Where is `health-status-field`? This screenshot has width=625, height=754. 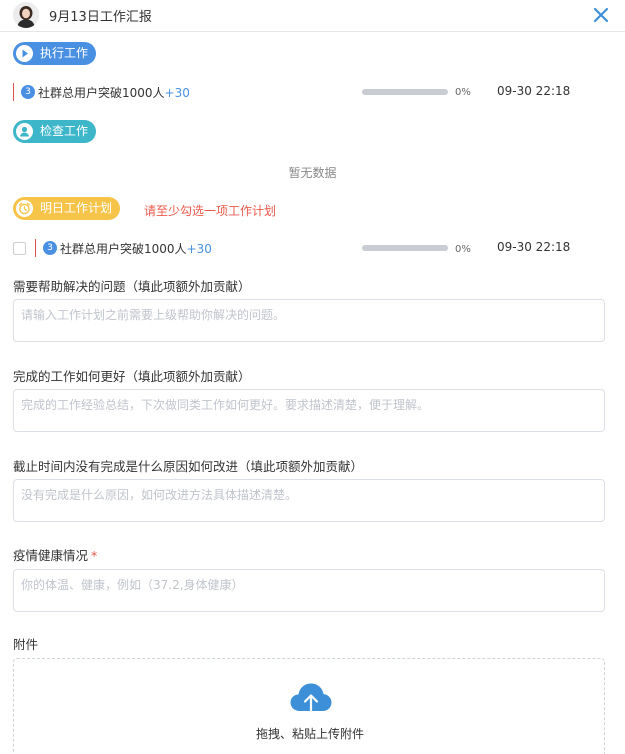
health-status-field is located at coordinates (309, 590).